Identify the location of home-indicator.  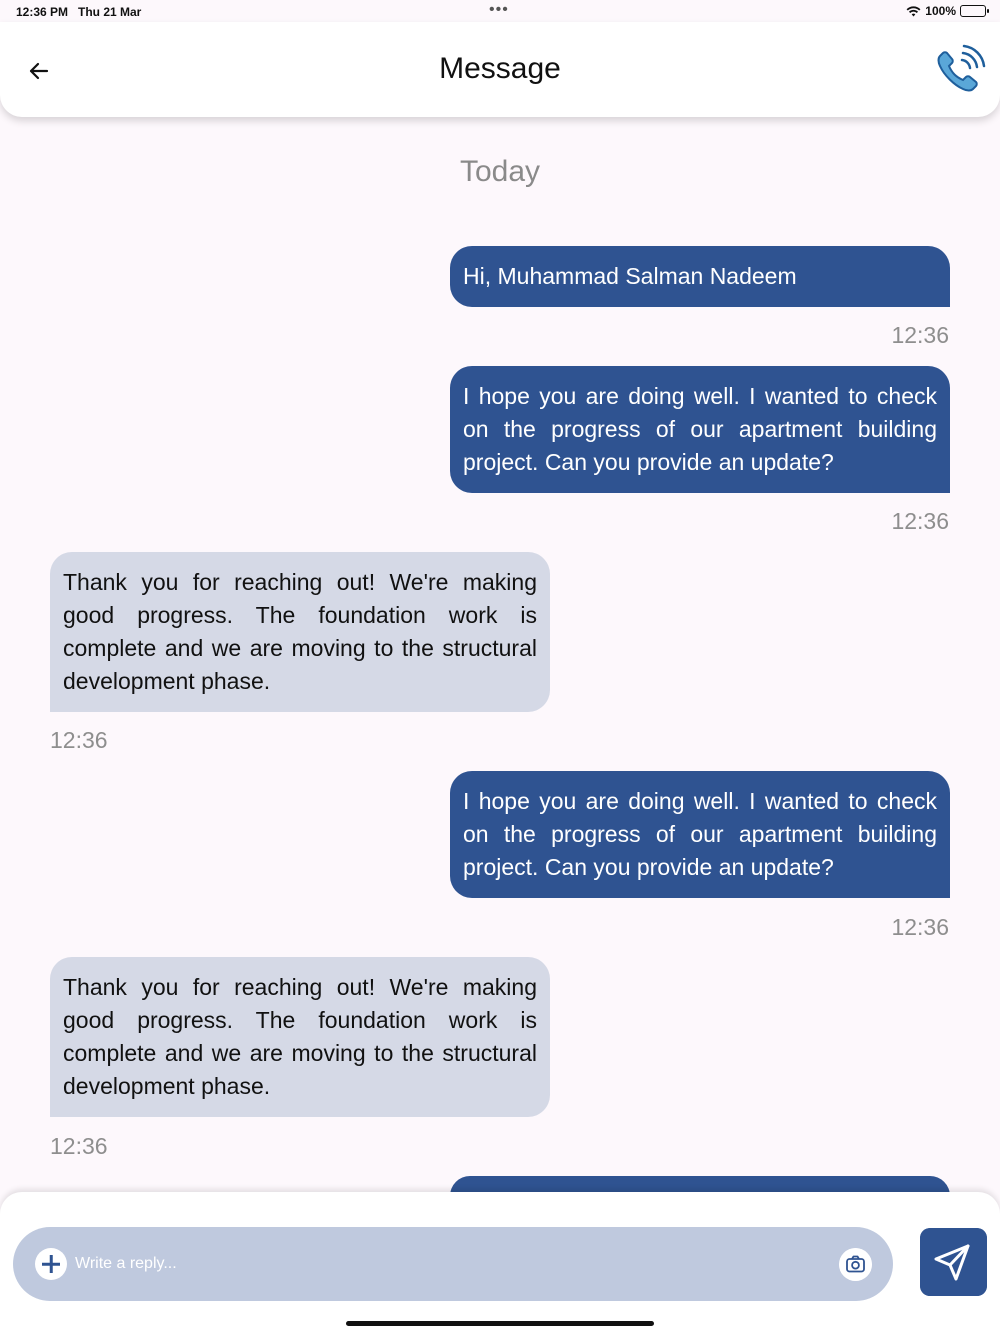
(500, 1323).